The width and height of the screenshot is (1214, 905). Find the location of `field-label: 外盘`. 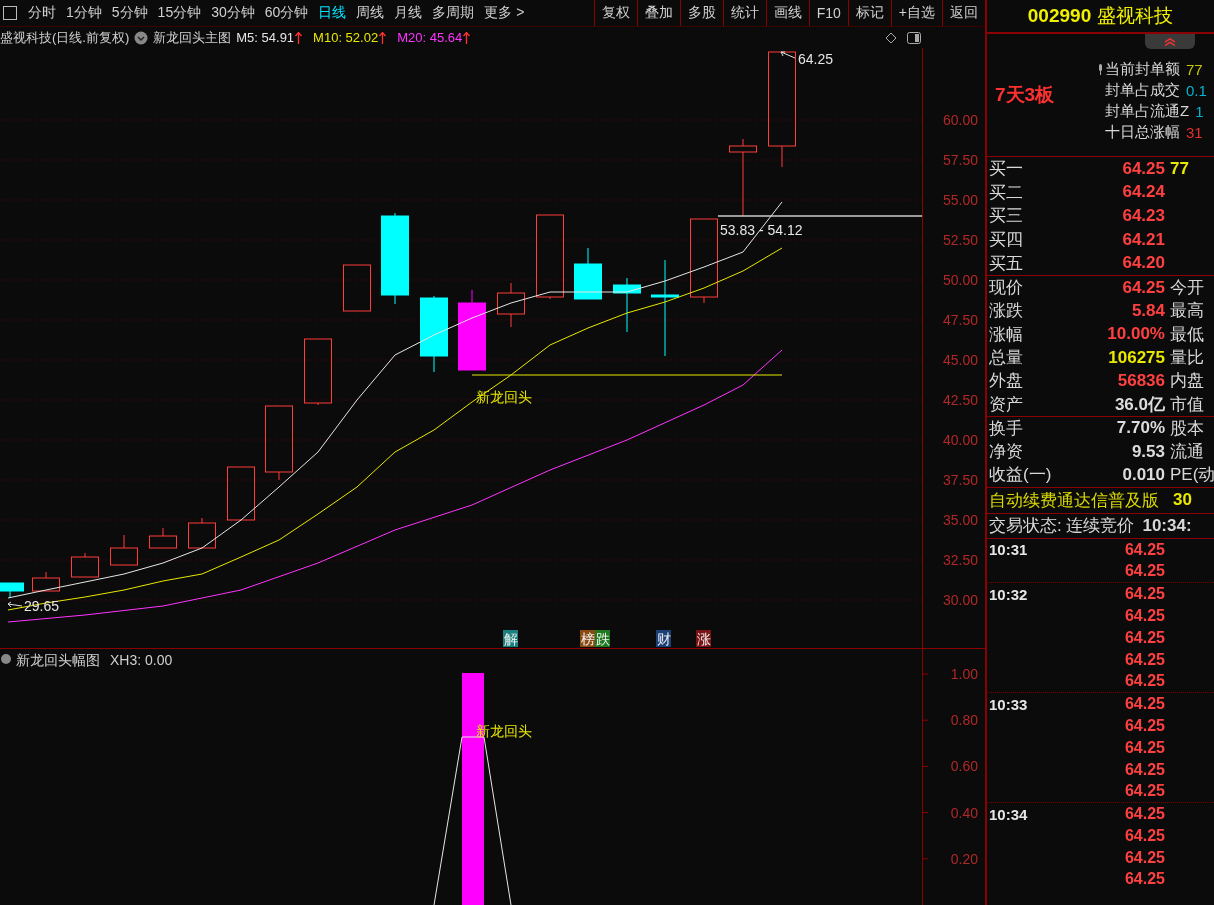

field-label: 外盘 is located at coordinates (1006, 381).